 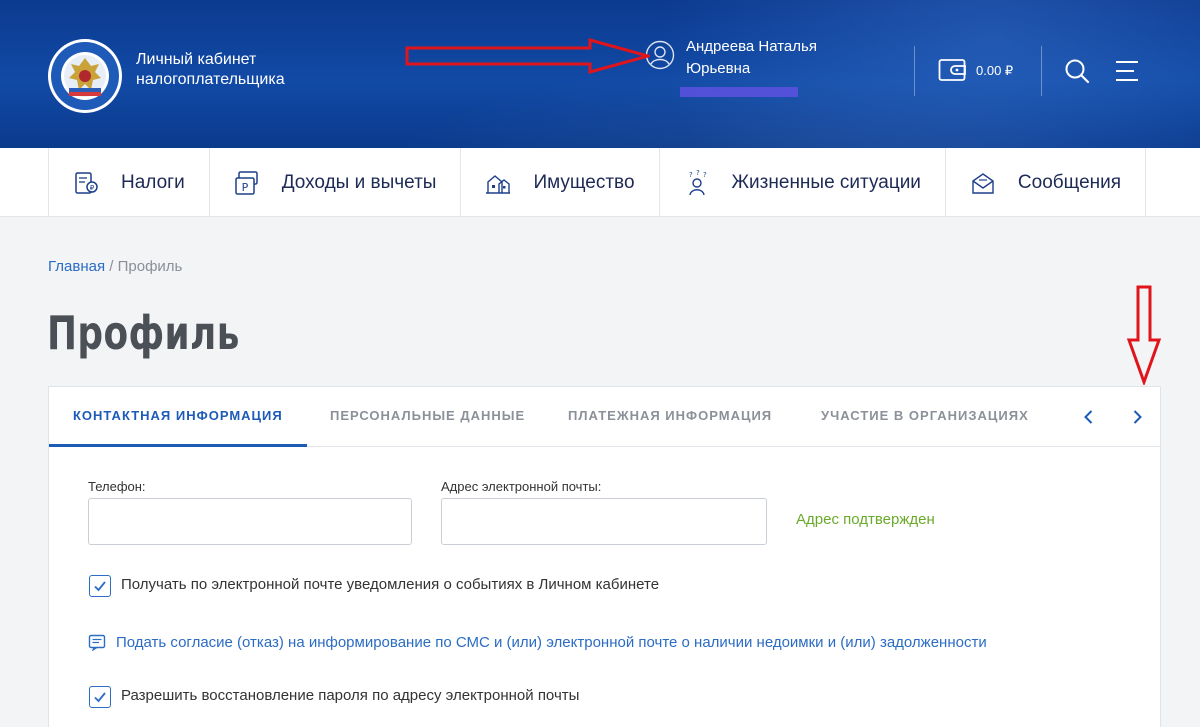 What do you see at coordinates (604, 521) in the screenshot?
I see `email-input` at bounding box center [604, 521].